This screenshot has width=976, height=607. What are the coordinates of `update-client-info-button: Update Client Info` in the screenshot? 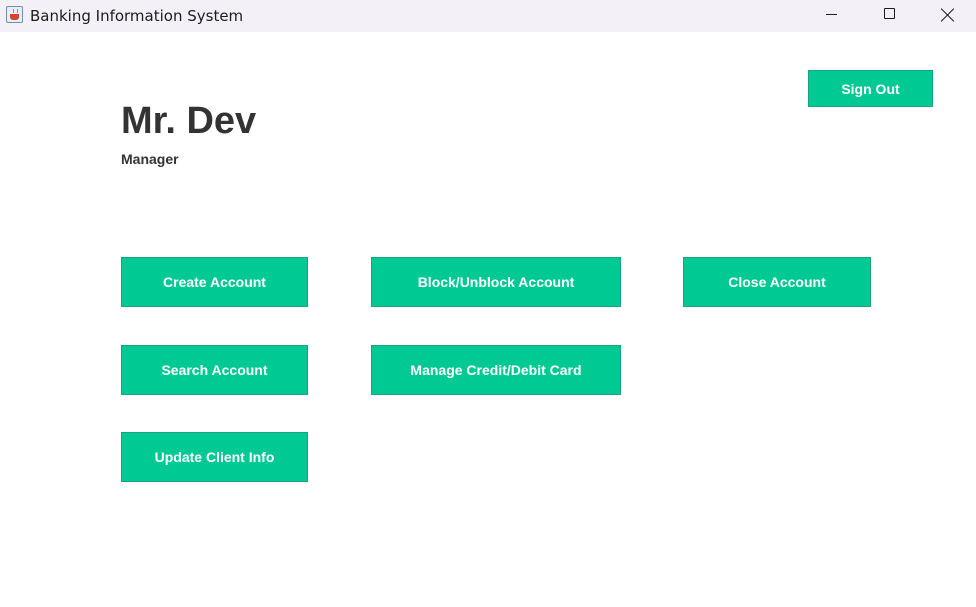 It's located at (214, 457).